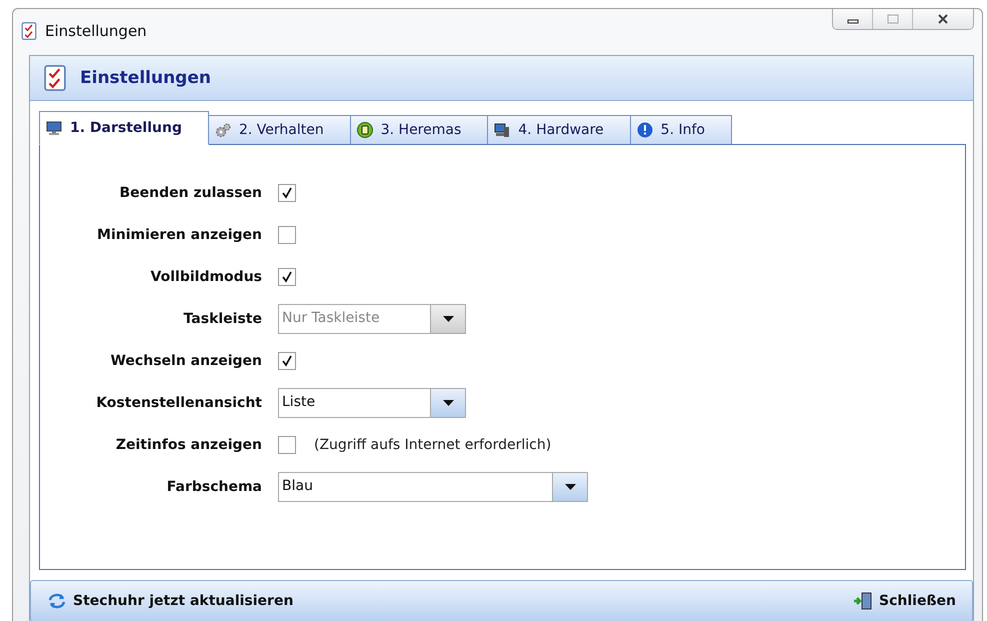  Describe the element at coordinates (214, 487) in the screenshot. I see `setting-label: Farbschema` at that location.